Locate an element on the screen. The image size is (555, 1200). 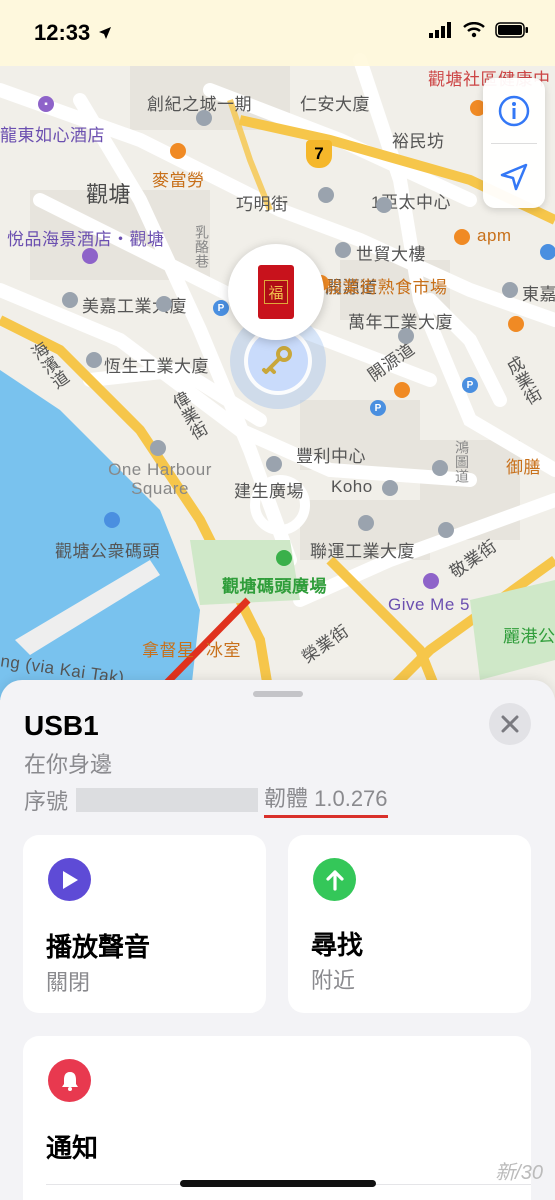
play-sound-status: 關閉 is located at coordinates (68, 982).